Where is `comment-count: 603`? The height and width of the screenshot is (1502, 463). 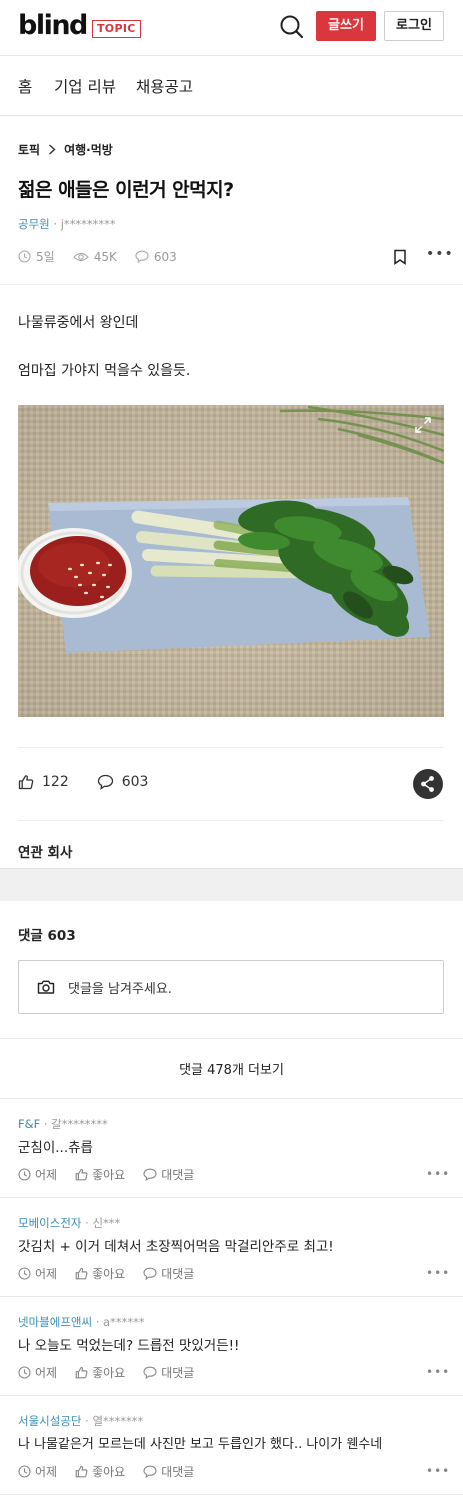 comment-count: 603 is located at coordinates (135, 782).